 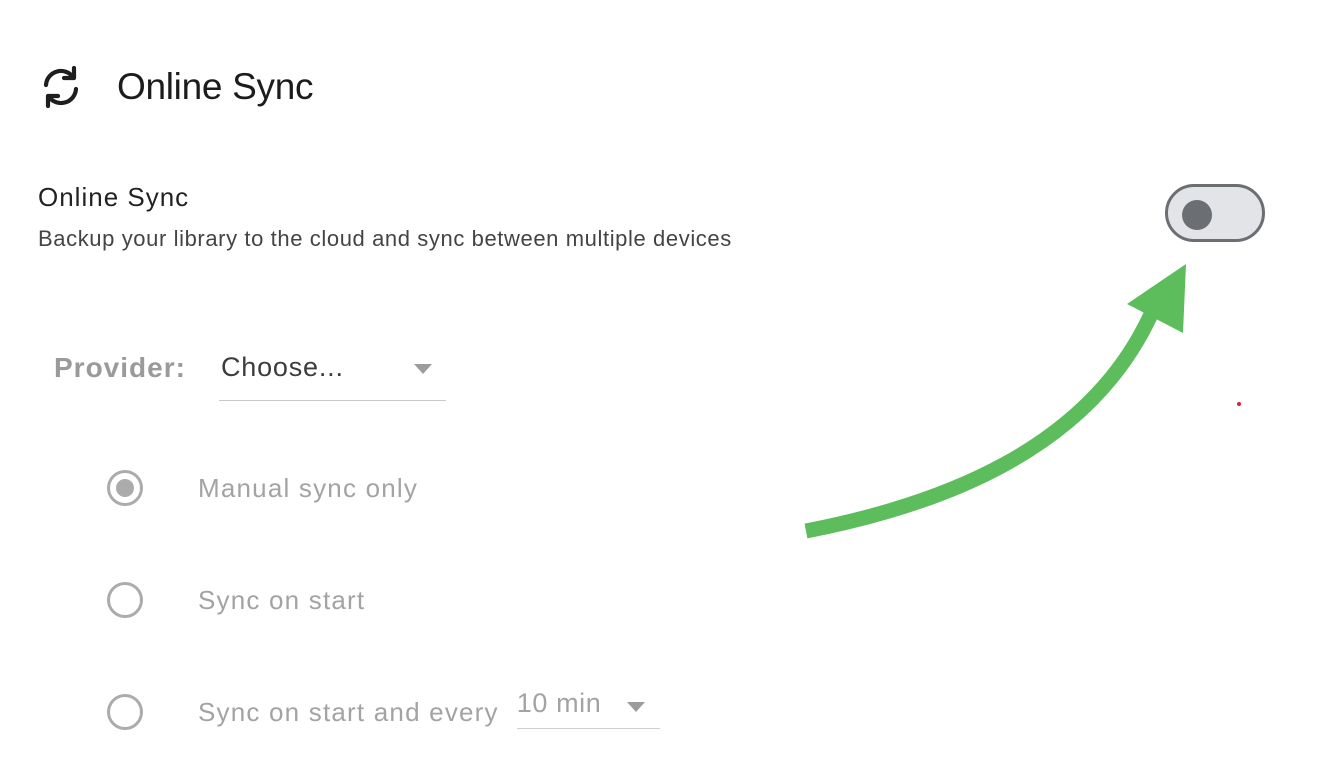 What do you see at coordinates (559, 702) in the screenshot?
I see `interval-dropdown-value: 10 min` at bounding box center [559, 702].